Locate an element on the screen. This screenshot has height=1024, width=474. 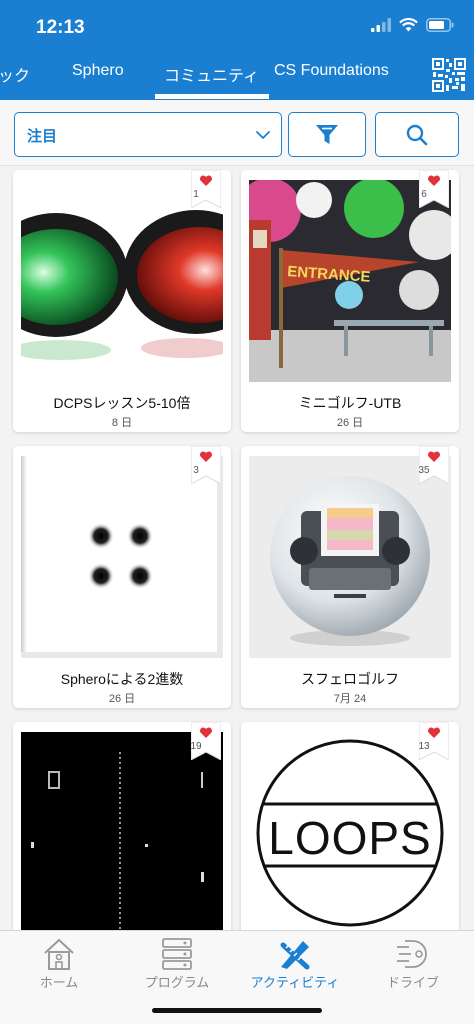
activity-icon is located at coordinates (295, 955).